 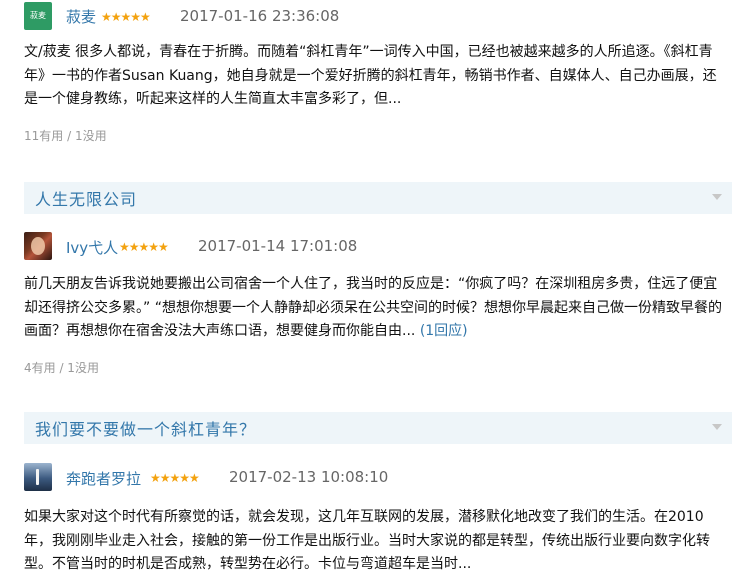 I want to click on section-title-bar: 人生无限公司, so click(x=378, y=198).